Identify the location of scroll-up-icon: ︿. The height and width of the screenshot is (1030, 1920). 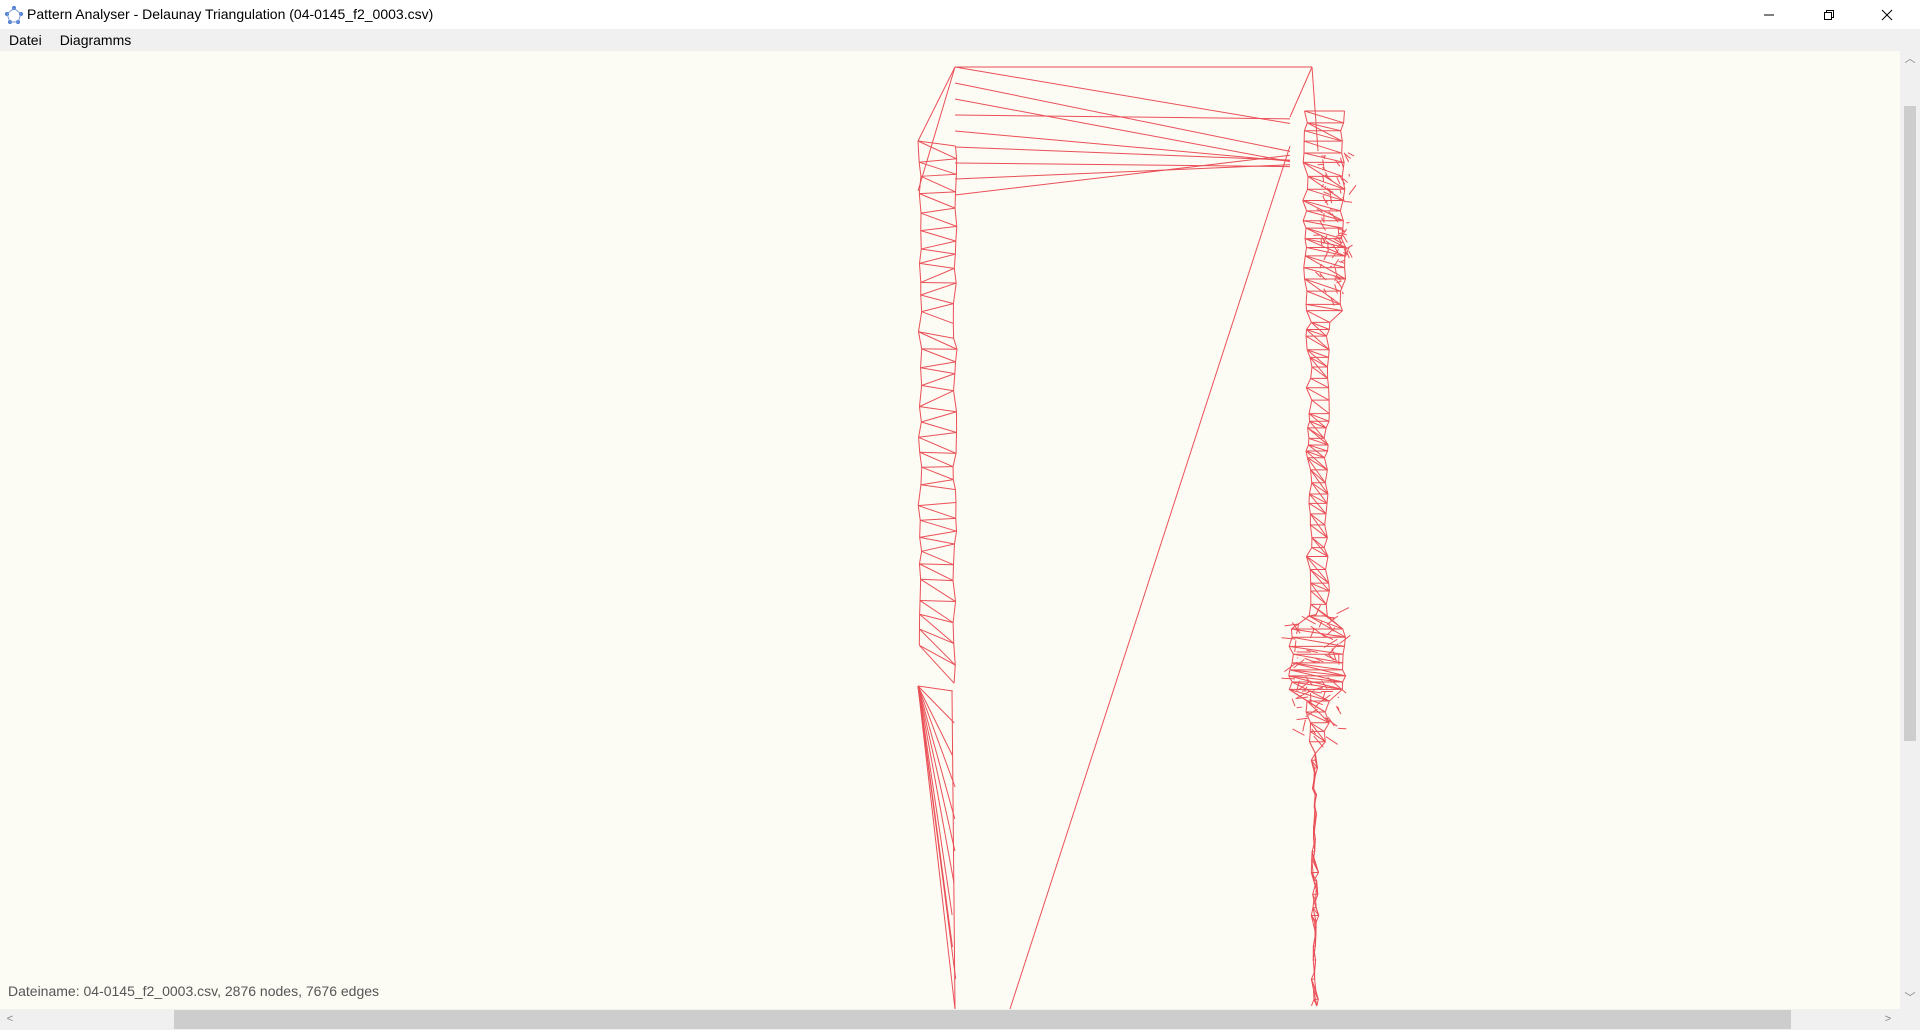
(1910, 59).